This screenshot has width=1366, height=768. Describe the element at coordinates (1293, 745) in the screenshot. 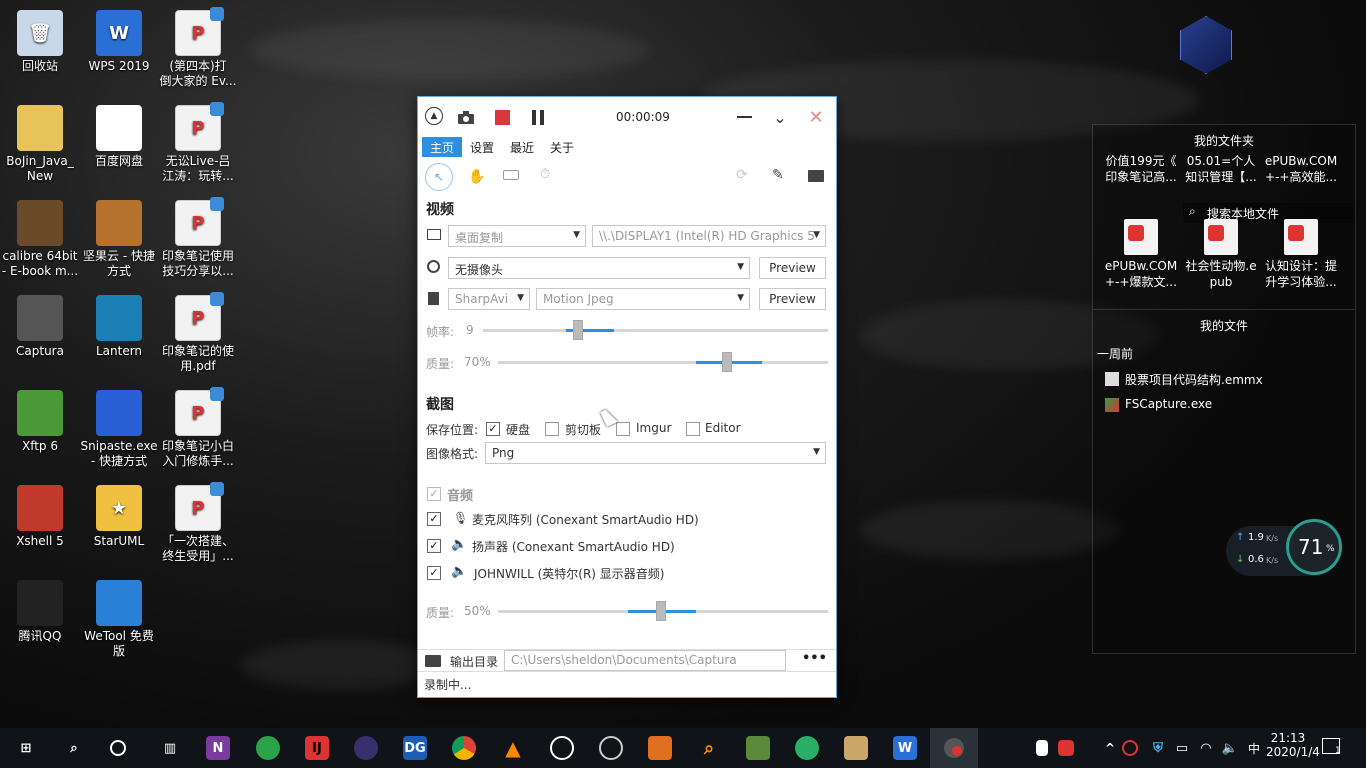

I see `clock: 21:13 2020/1/4` at that location.